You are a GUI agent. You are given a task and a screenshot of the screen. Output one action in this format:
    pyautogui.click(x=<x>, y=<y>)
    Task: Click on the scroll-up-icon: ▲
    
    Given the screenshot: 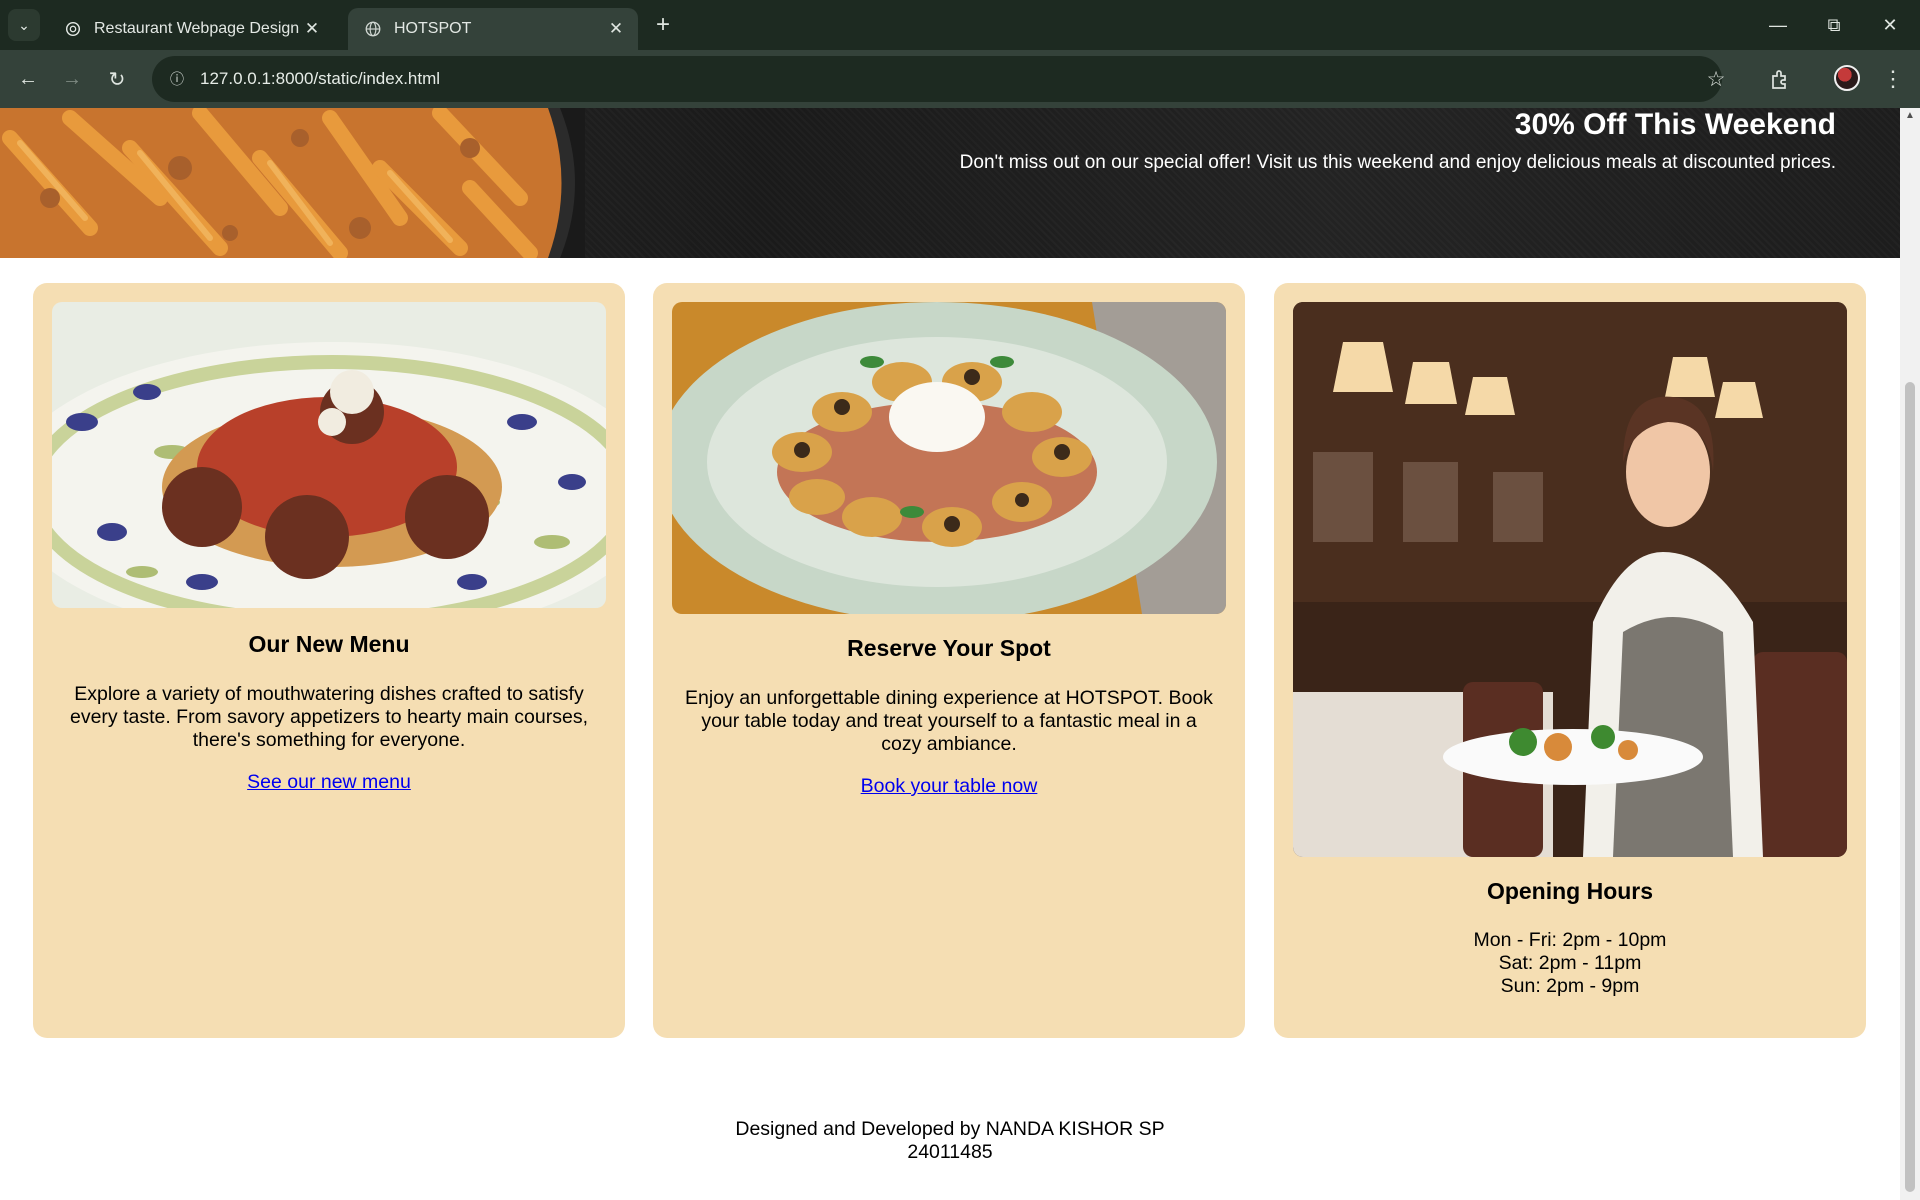 What is the action you would take?
    pyautogui.click(x=1910, y=118)
    